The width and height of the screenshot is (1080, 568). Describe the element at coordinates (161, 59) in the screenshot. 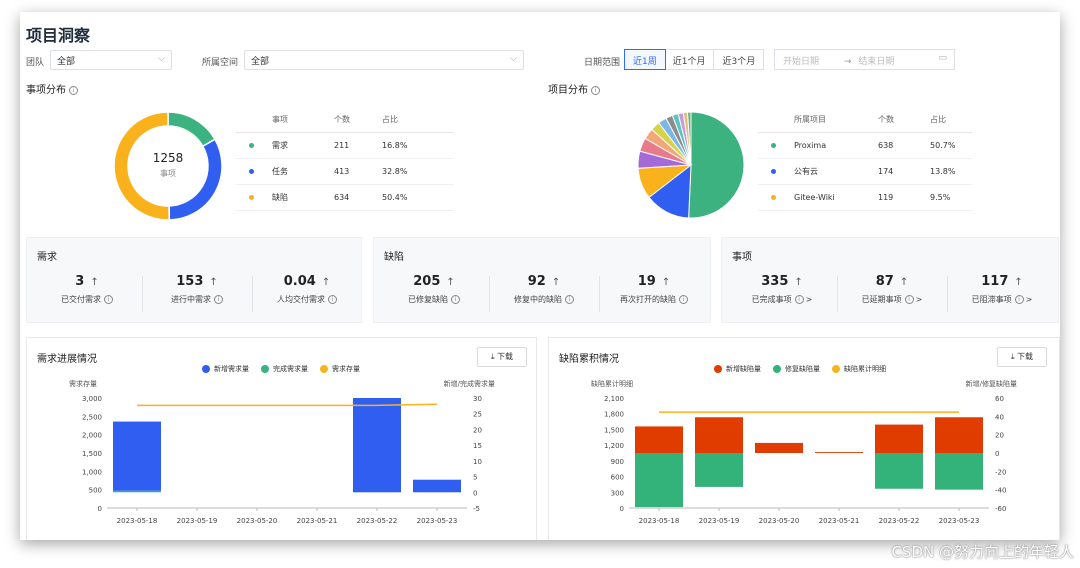

I see `chevron-down-icon: ⌵` at that location.